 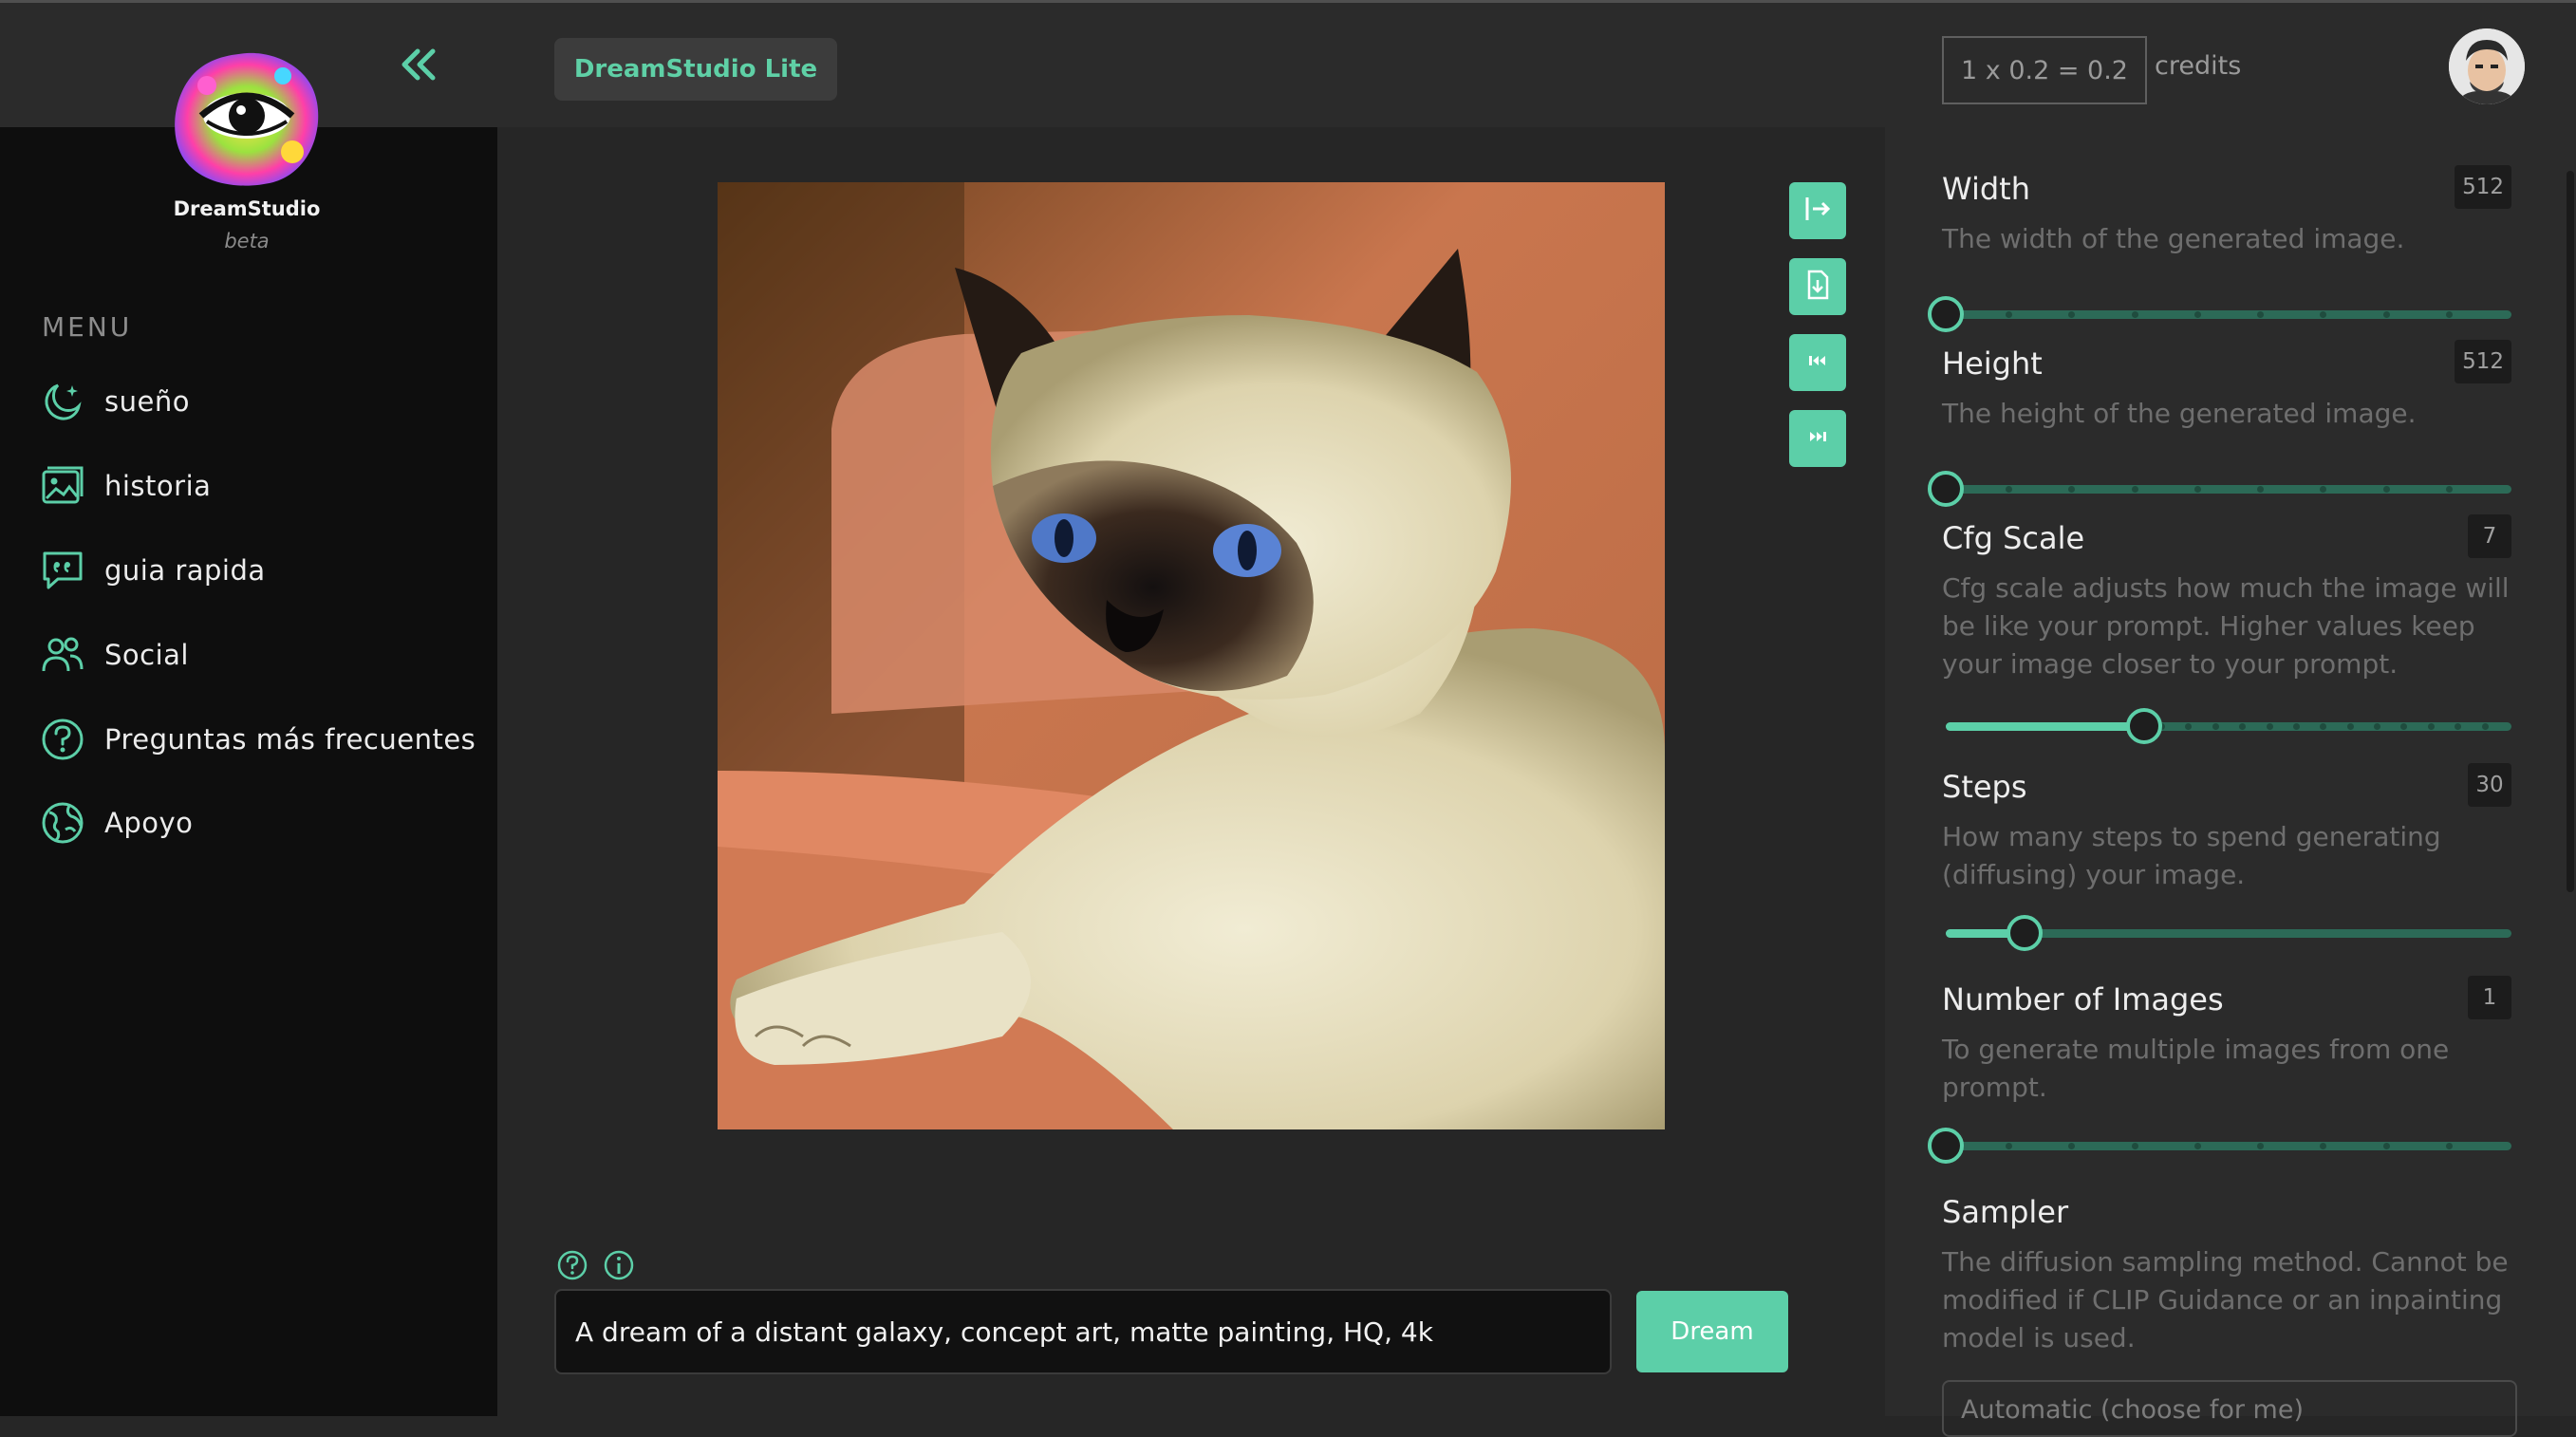 What do you see at coordinates (2487, 66) in the screenshot?
I see `user-avatar` at bounding box center [2487, 66].